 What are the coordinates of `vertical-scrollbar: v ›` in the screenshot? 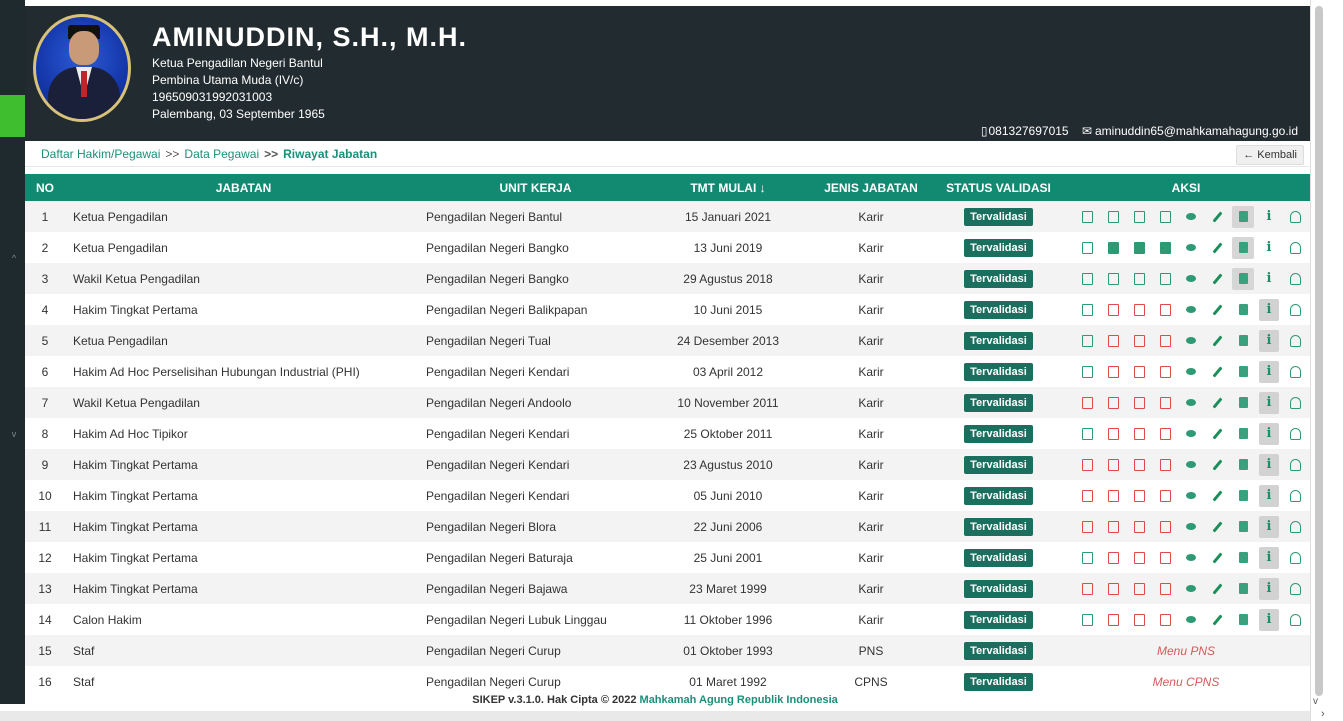 It's located at (1326, 360).